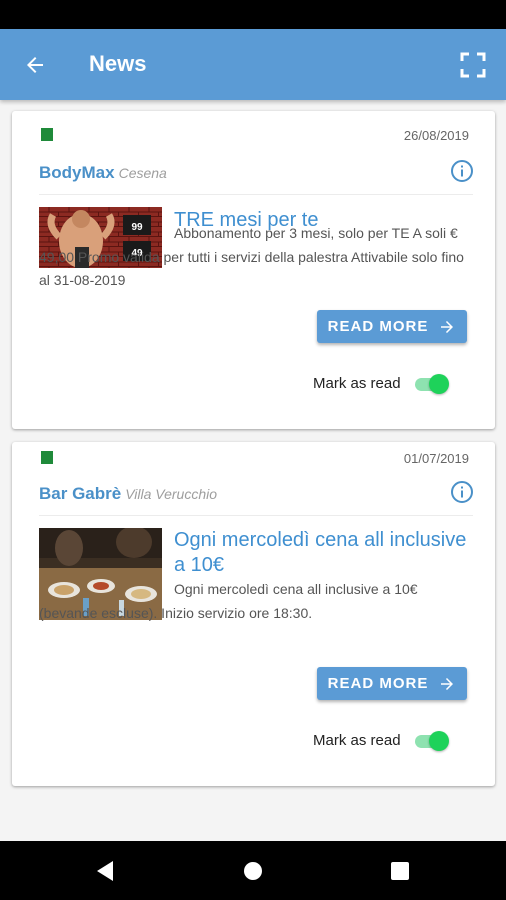 The image size is (506, 900). I want to click on arrow-left-icon, so click(35, 65).